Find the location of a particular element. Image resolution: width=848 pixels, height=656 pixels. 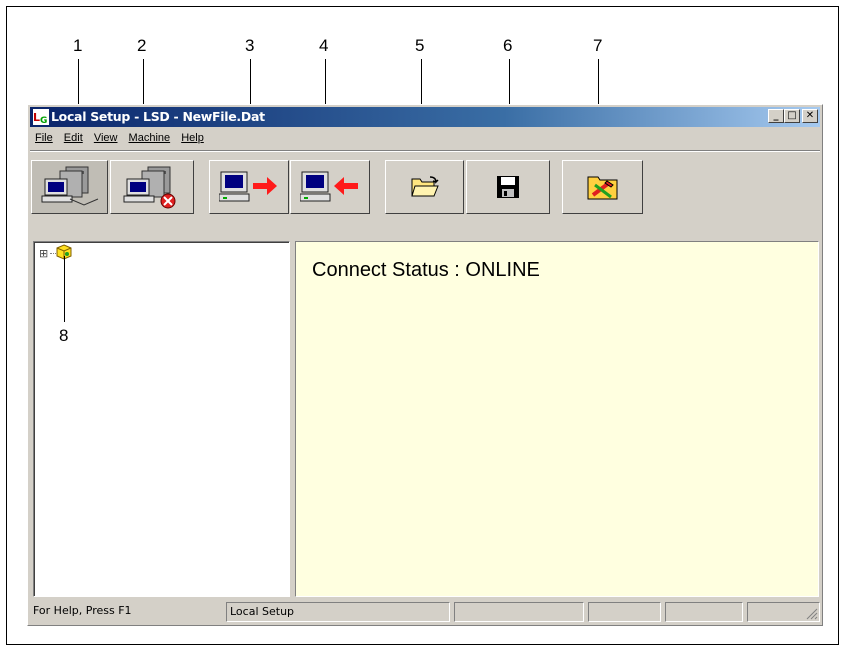

save-file-button is located at coordinates (508, 187).